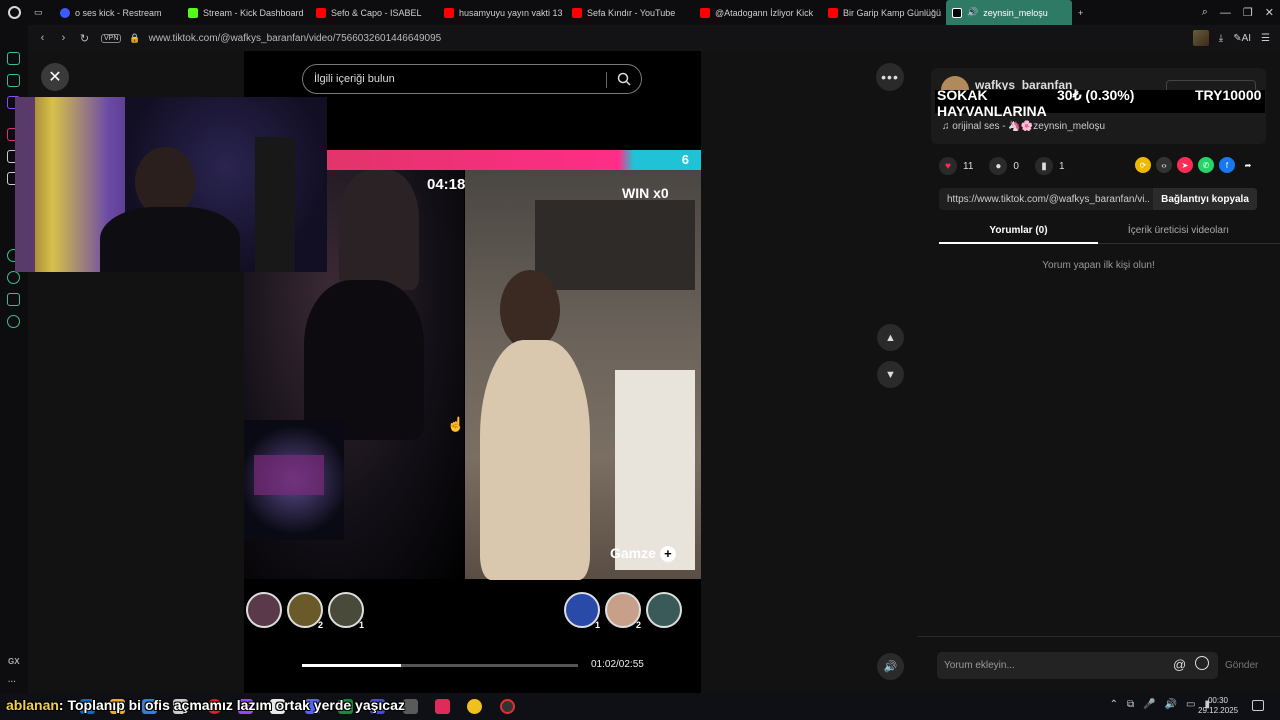  Describe the element at coordinates (63, 38) in the screenshot. I see `forward-icon: ›` at that location.